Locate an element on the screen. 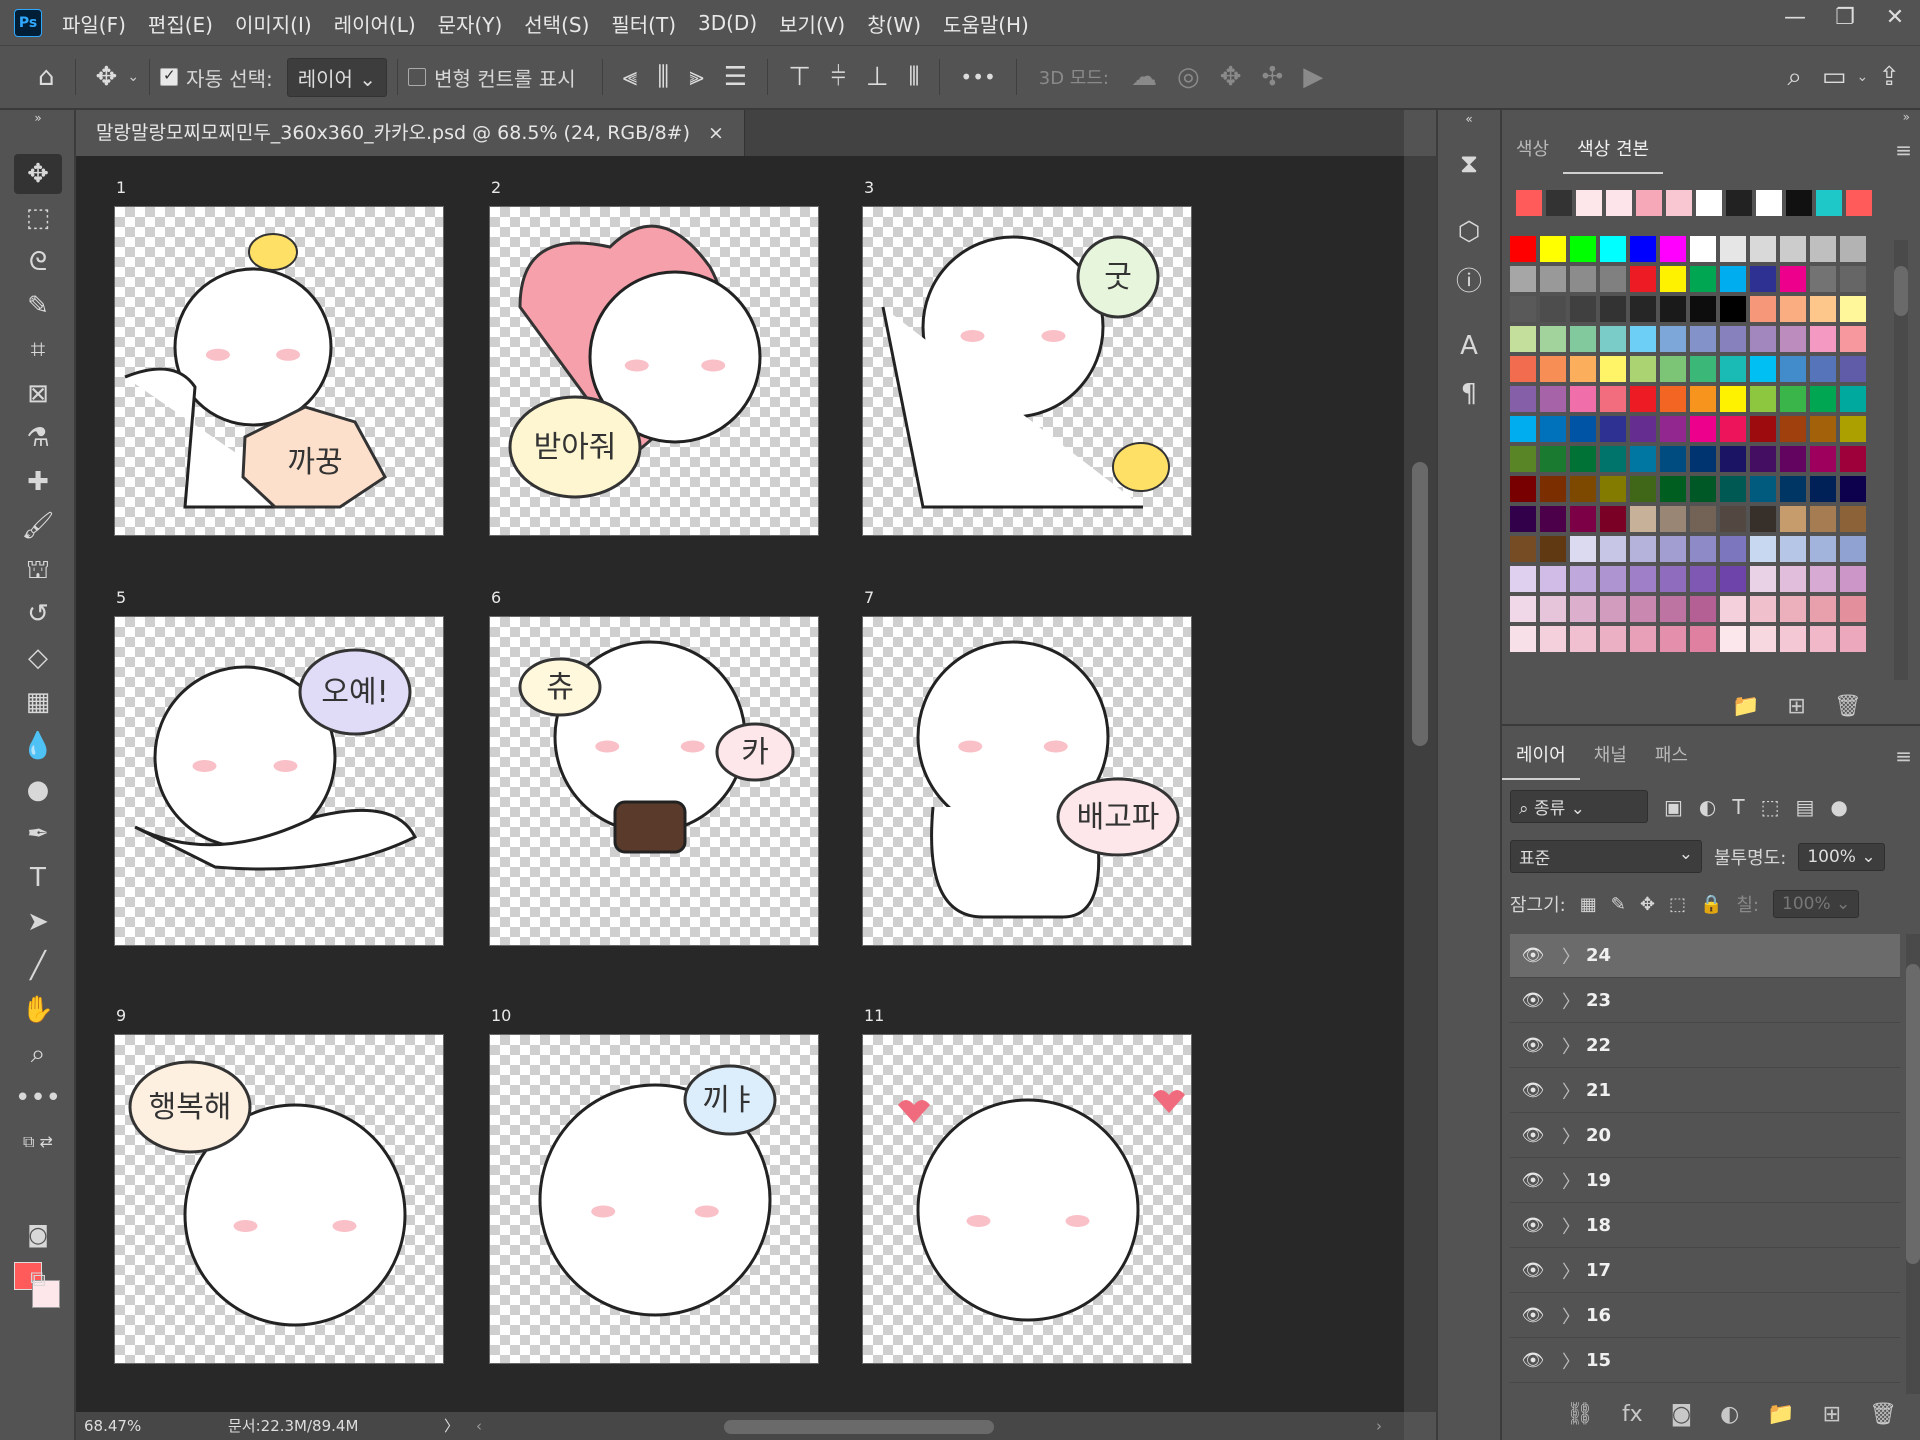  eyedropper-tool-icon: ⚗ is located at coordinates (38, 438).